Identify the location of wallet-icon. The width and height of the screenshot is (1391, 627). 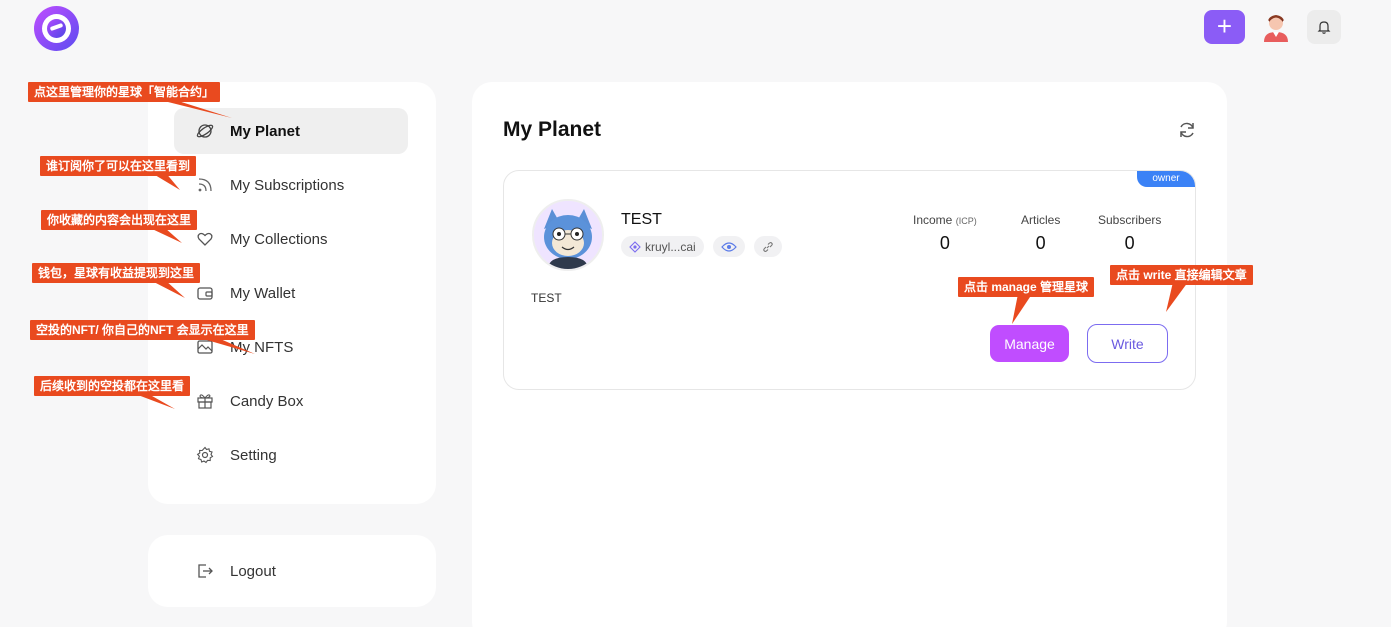
(205, 293).